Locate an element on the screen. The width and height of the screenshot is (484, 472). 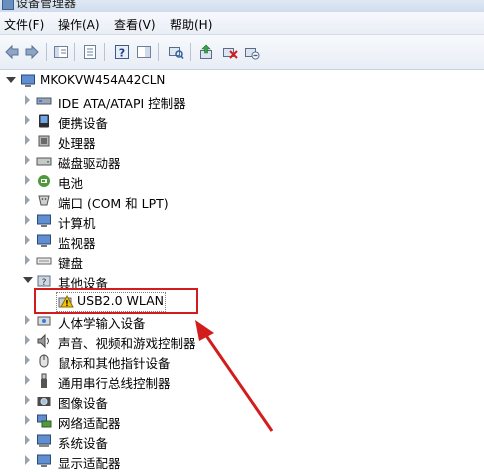
tree-item-label: 处理器 is located at coordinates (77, 143).